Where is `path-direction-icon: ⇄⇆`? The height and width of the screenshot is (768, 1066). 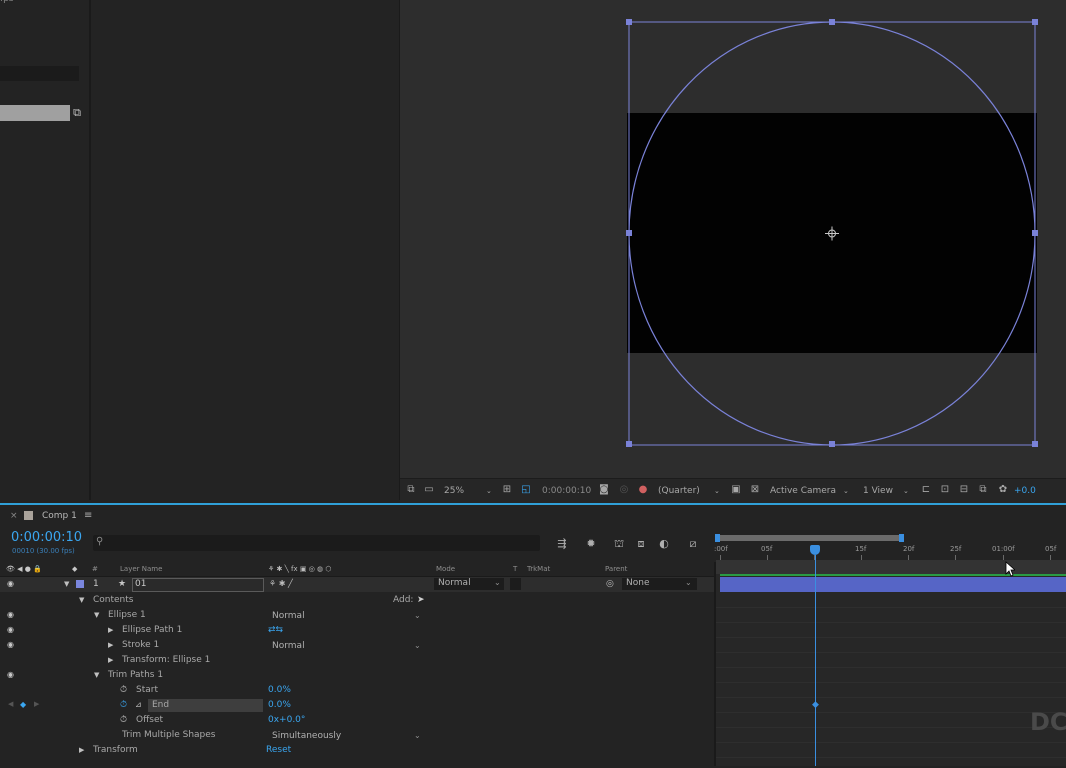 path-direction-icon: ⇄⇆ is located at coordinates (275, 630).